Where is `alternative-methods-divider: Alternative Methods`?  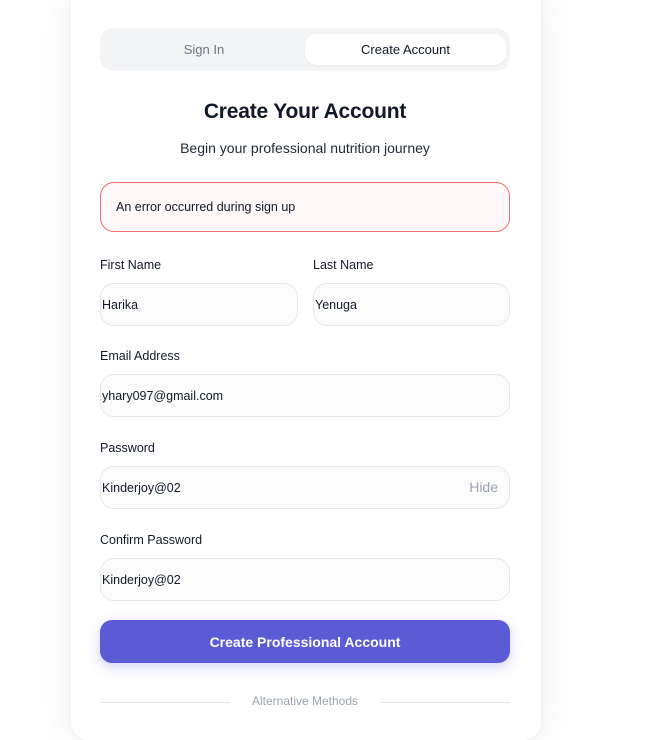 alternative-methods-divider: Alternative Methods is located at coordinates (305, 702).